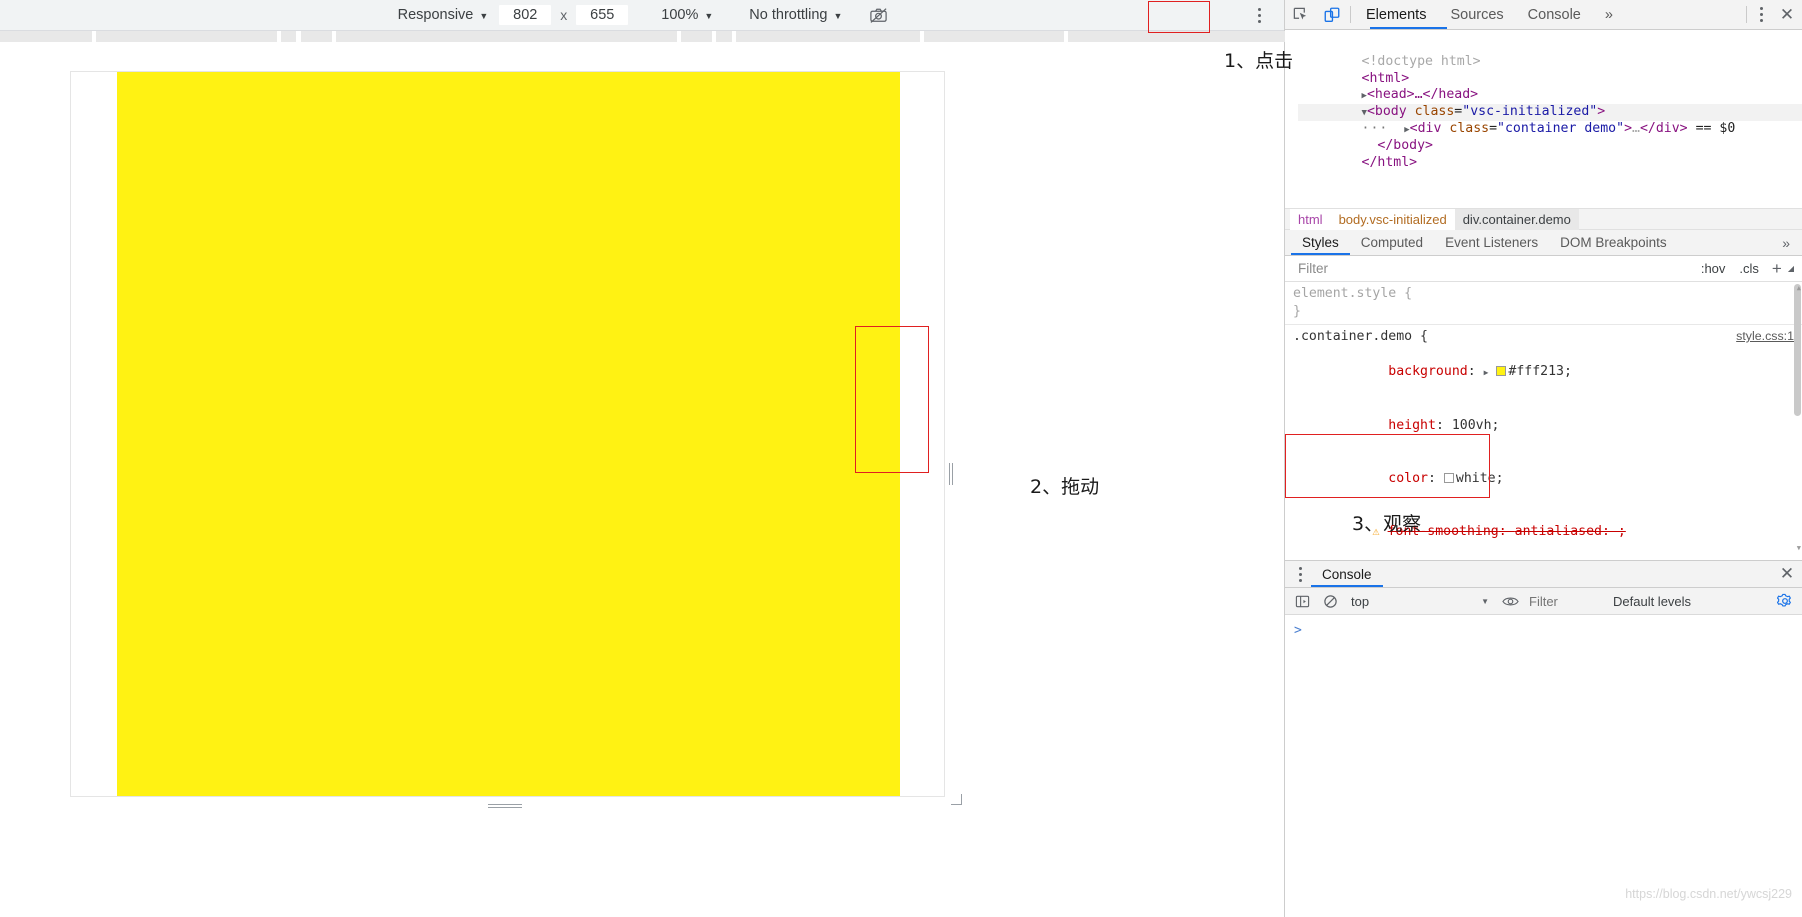 The image size is (1802, 917). I want to click on devtools-tabbar: Elements Sources Console » ✕, so click(1543, 15).